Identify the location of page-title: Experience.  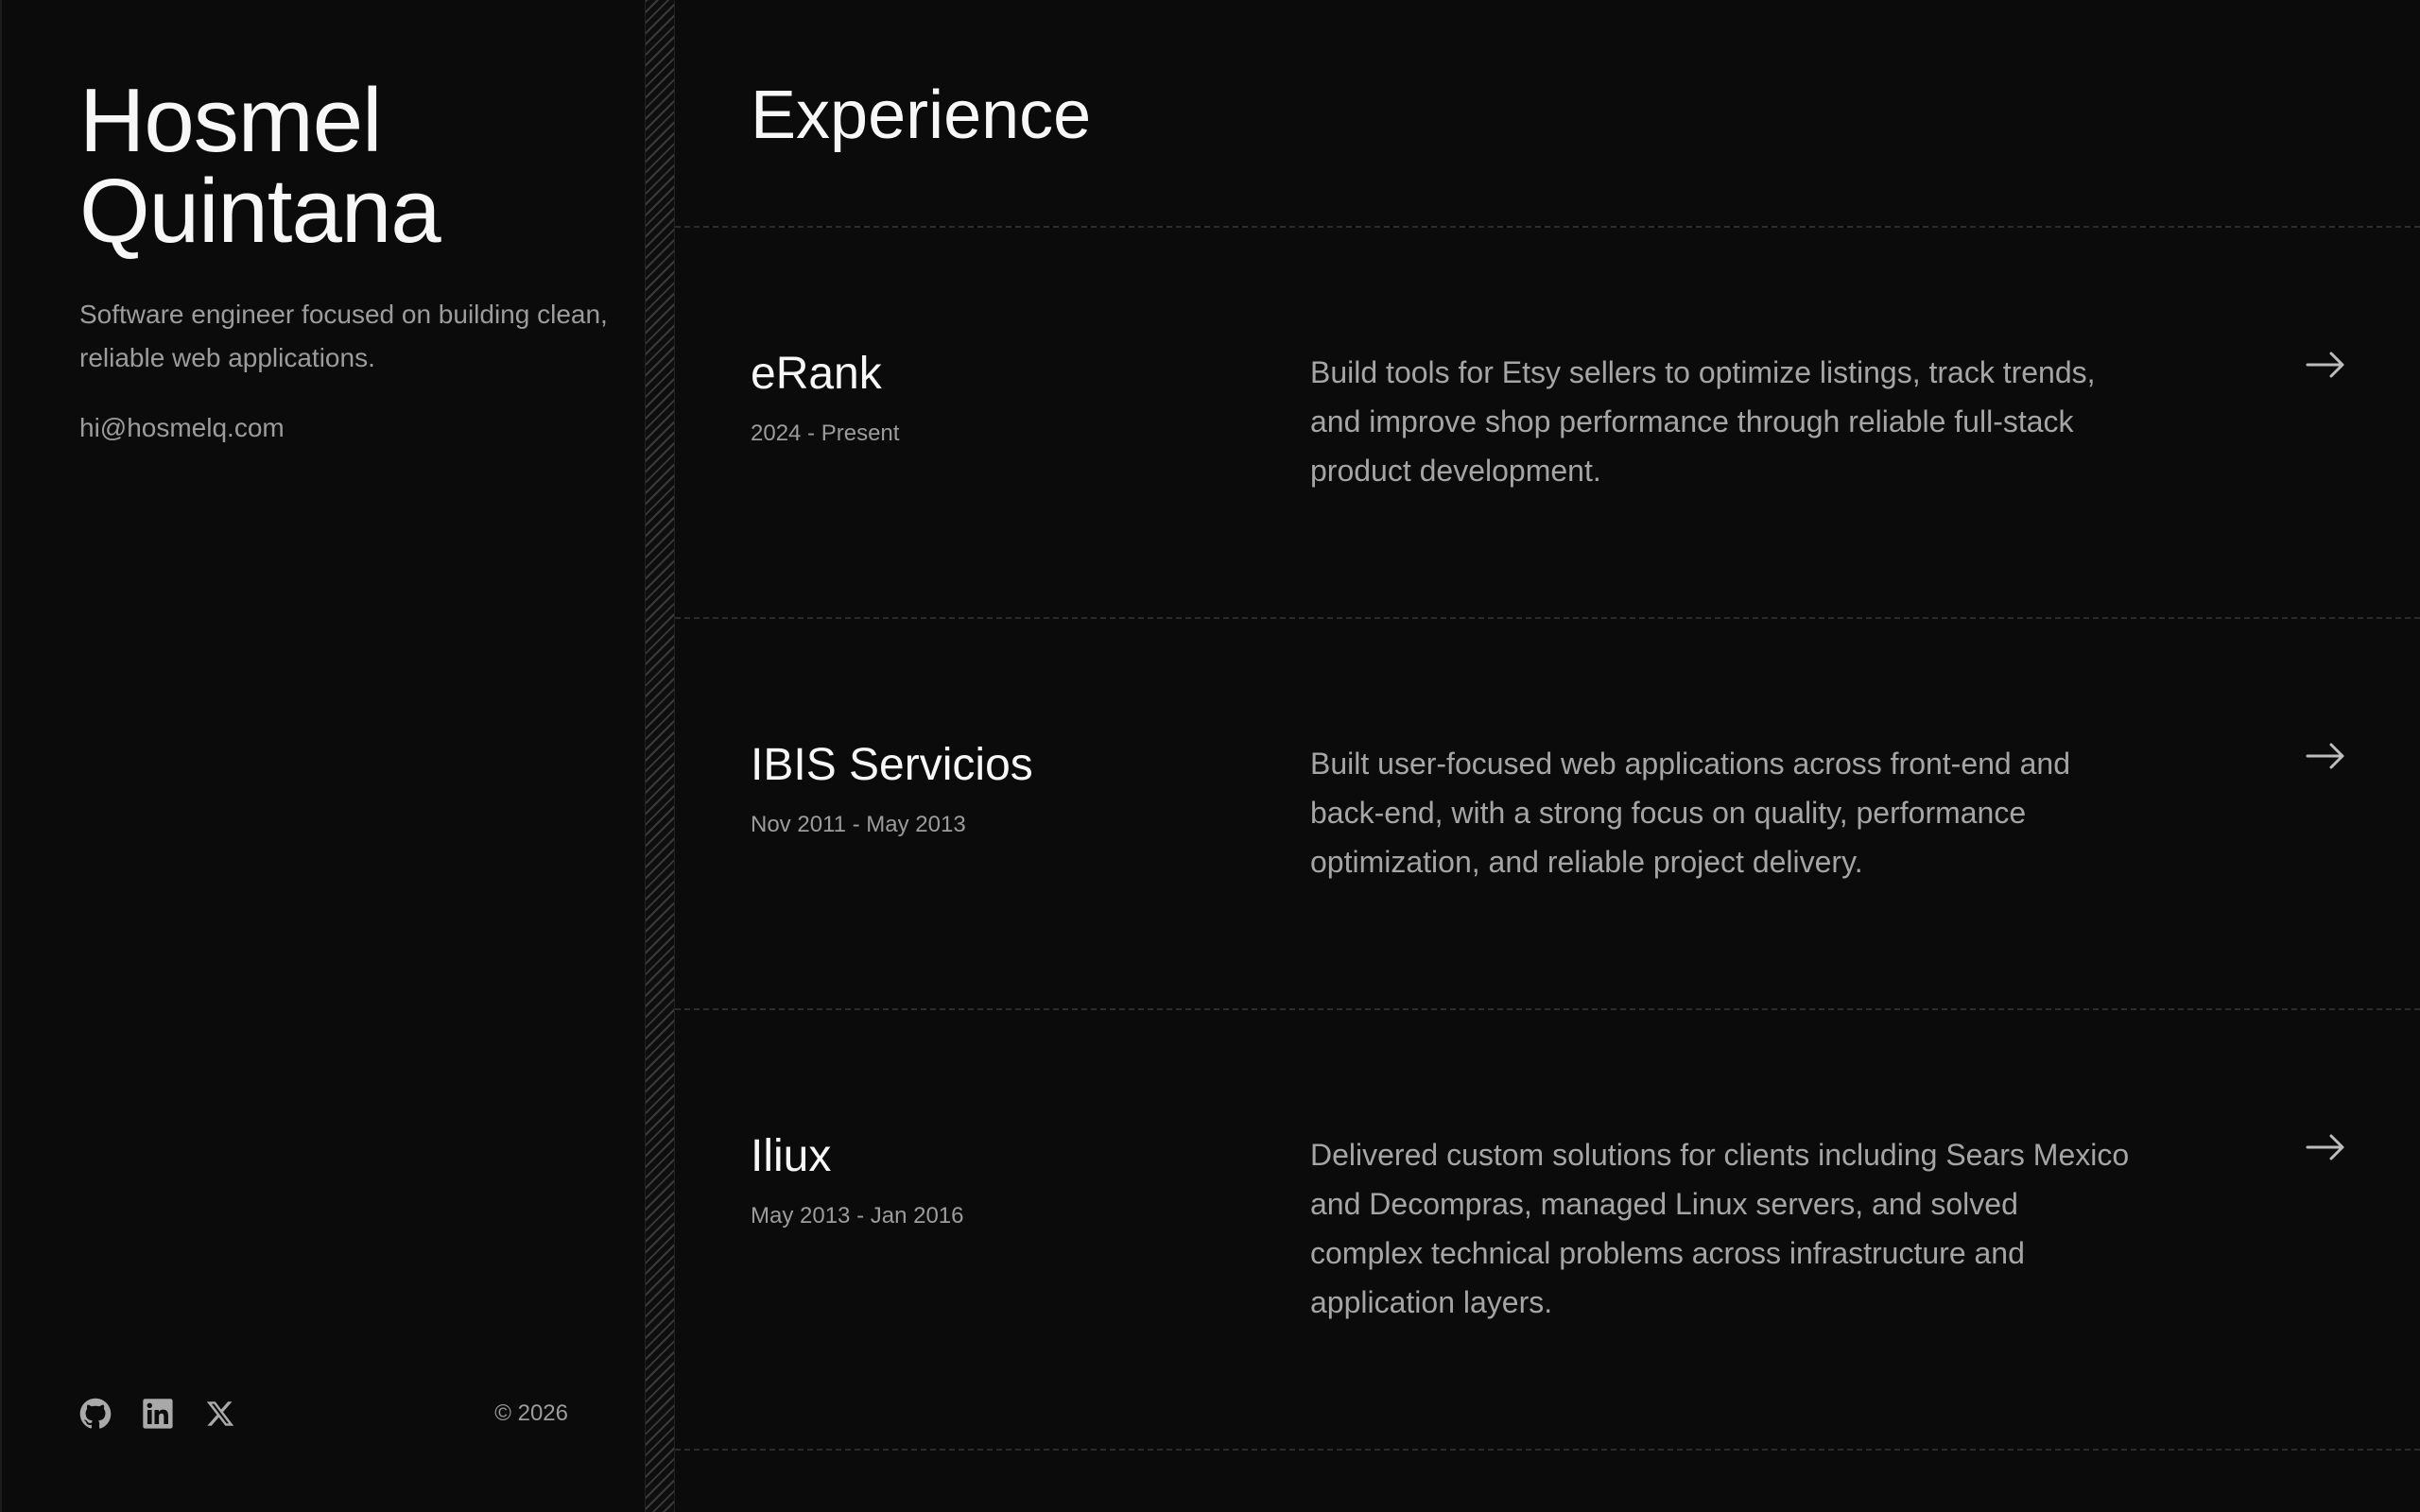
(921, 115).